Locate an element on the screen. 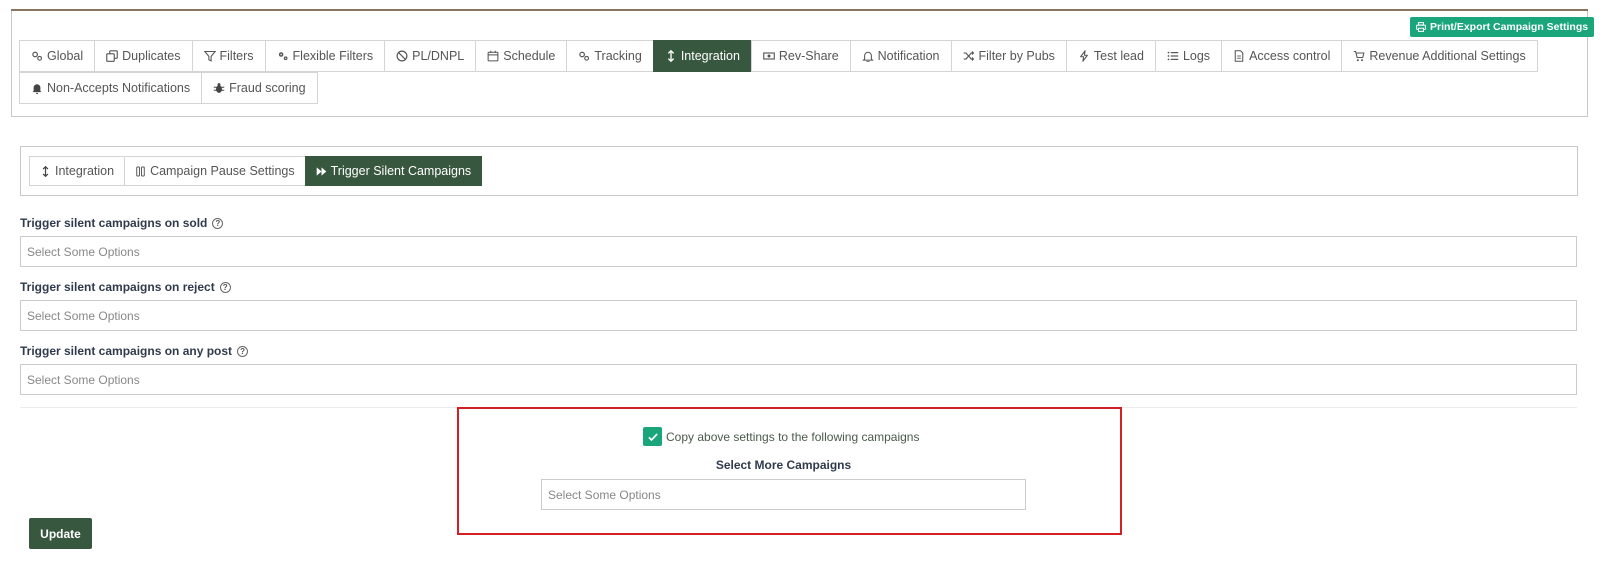 This screenshot has width=1600, height=574. subtab-label: Trigger Silent Campaigns is located at coordinates (401, 171).